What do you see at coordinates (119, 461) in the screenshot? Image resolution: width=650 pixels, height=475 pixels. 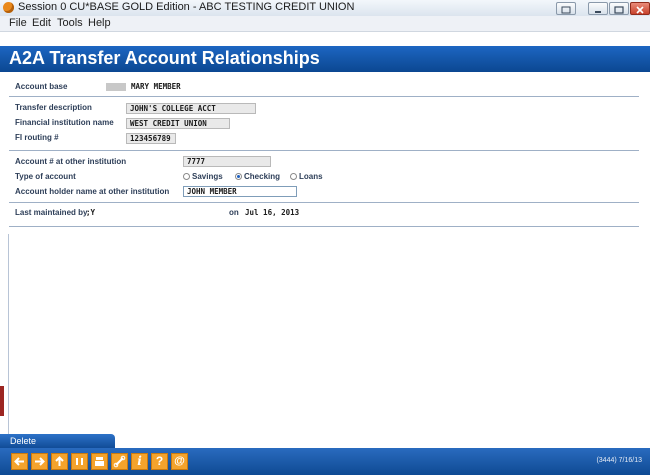 I see `link-icon` at bounding box center [119, 461].